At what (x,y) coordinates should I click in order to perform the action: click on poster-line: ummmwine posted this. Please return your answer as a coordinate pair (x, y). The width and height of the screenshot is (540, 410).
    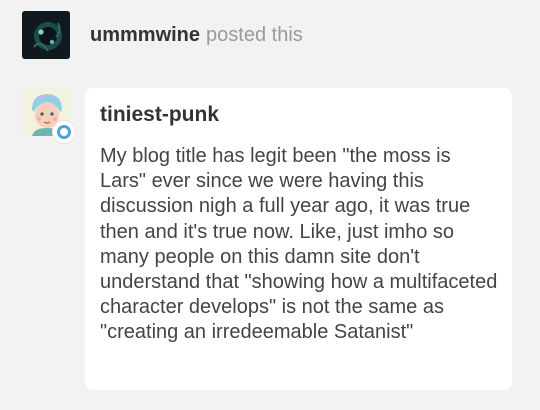
    Looking at the image, I should click on (196, 35).